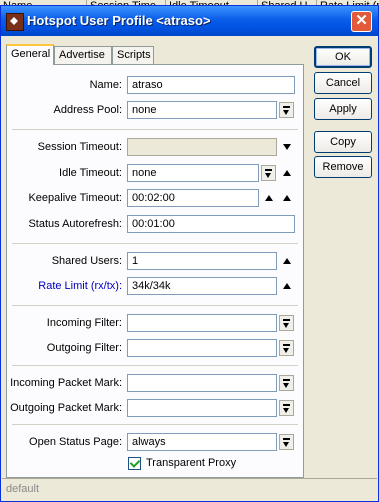 The width and height of the screenshot is (379, 502). I want to click on outgoing-filter-label: Outgoing Filter:, so click(84, 348).